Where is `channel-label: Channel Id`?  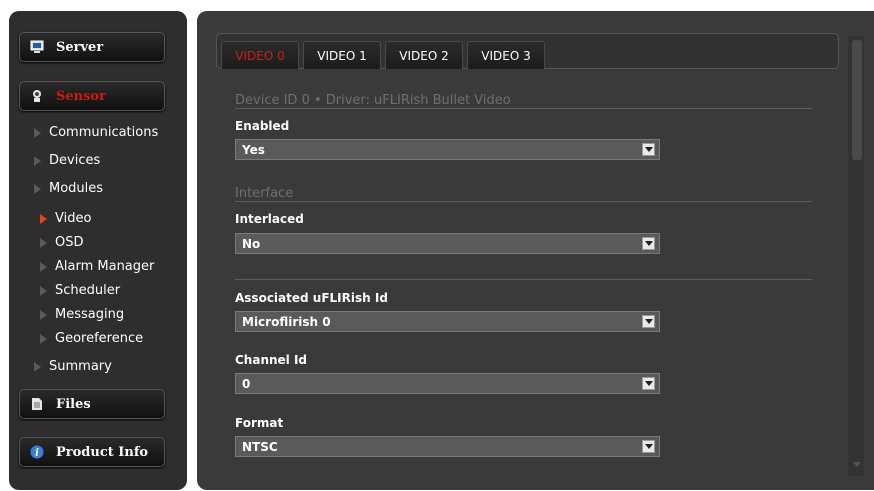
channel-label: Channel Id is located at coordinates (271, 360).